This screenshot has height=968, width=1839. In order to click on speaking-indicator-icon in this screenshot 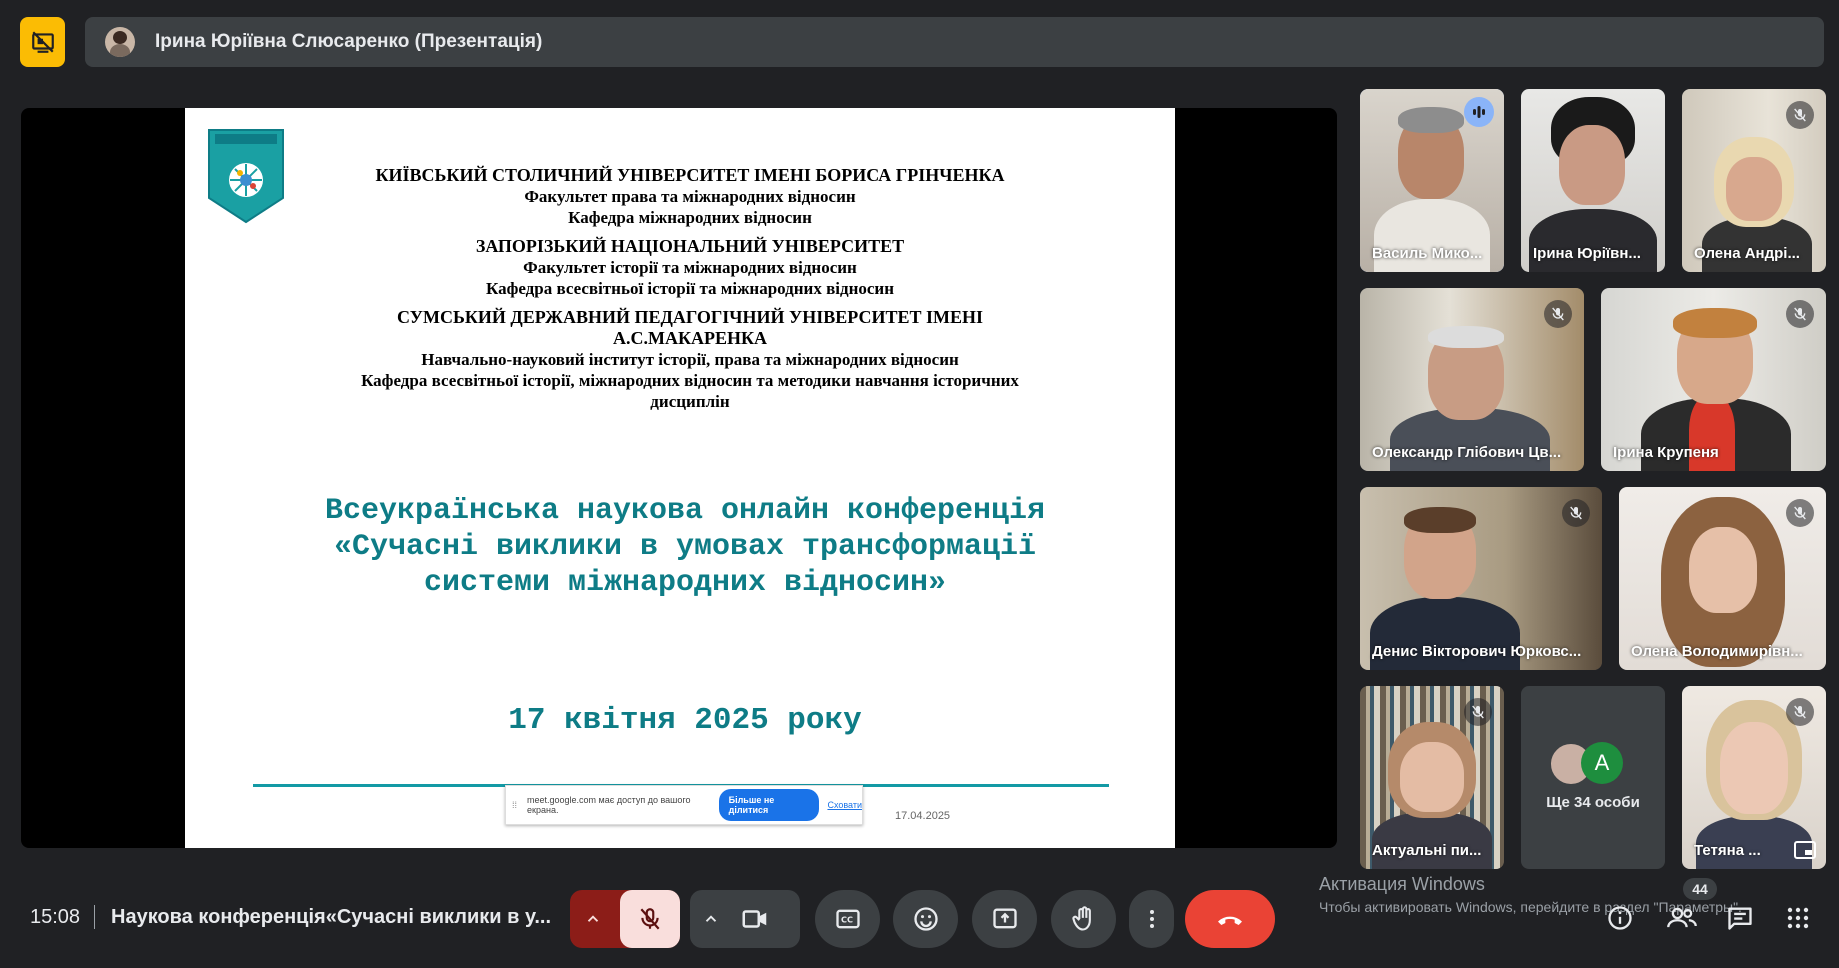, I will do `click(1479, 112)`.